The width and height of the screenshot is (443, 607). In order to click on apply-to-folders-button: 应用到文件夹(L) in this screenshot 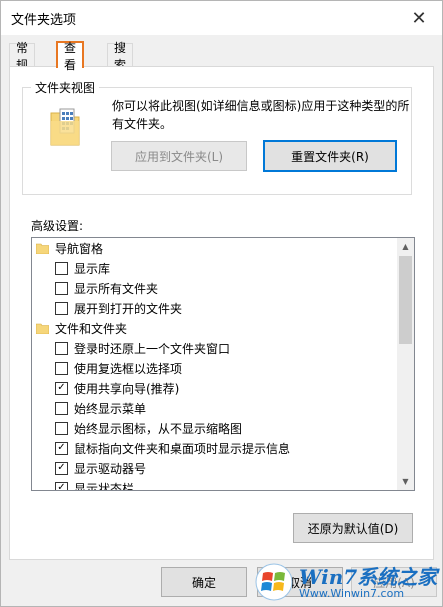, I will do `click(179, 156)`.